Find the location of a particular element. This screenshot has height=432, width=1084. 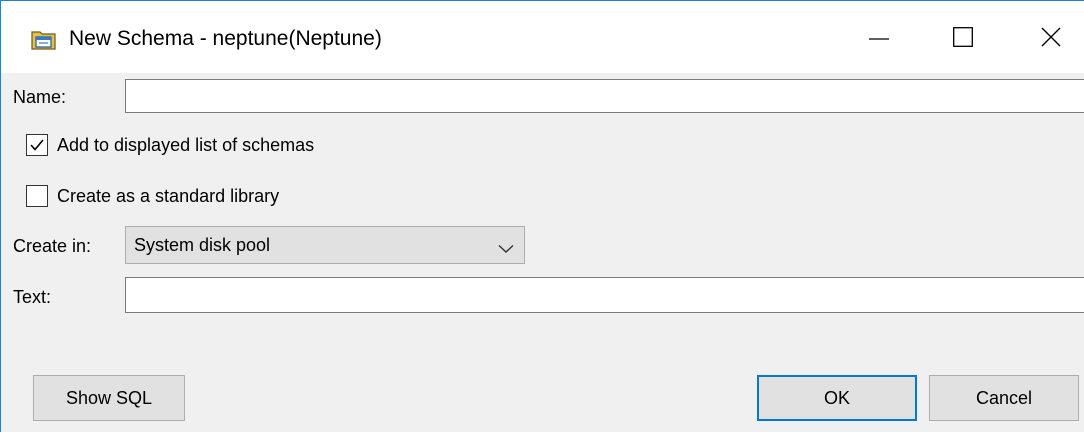

window-title: New Schema - neptune(Neptune) is located at coordinates (225, 38).